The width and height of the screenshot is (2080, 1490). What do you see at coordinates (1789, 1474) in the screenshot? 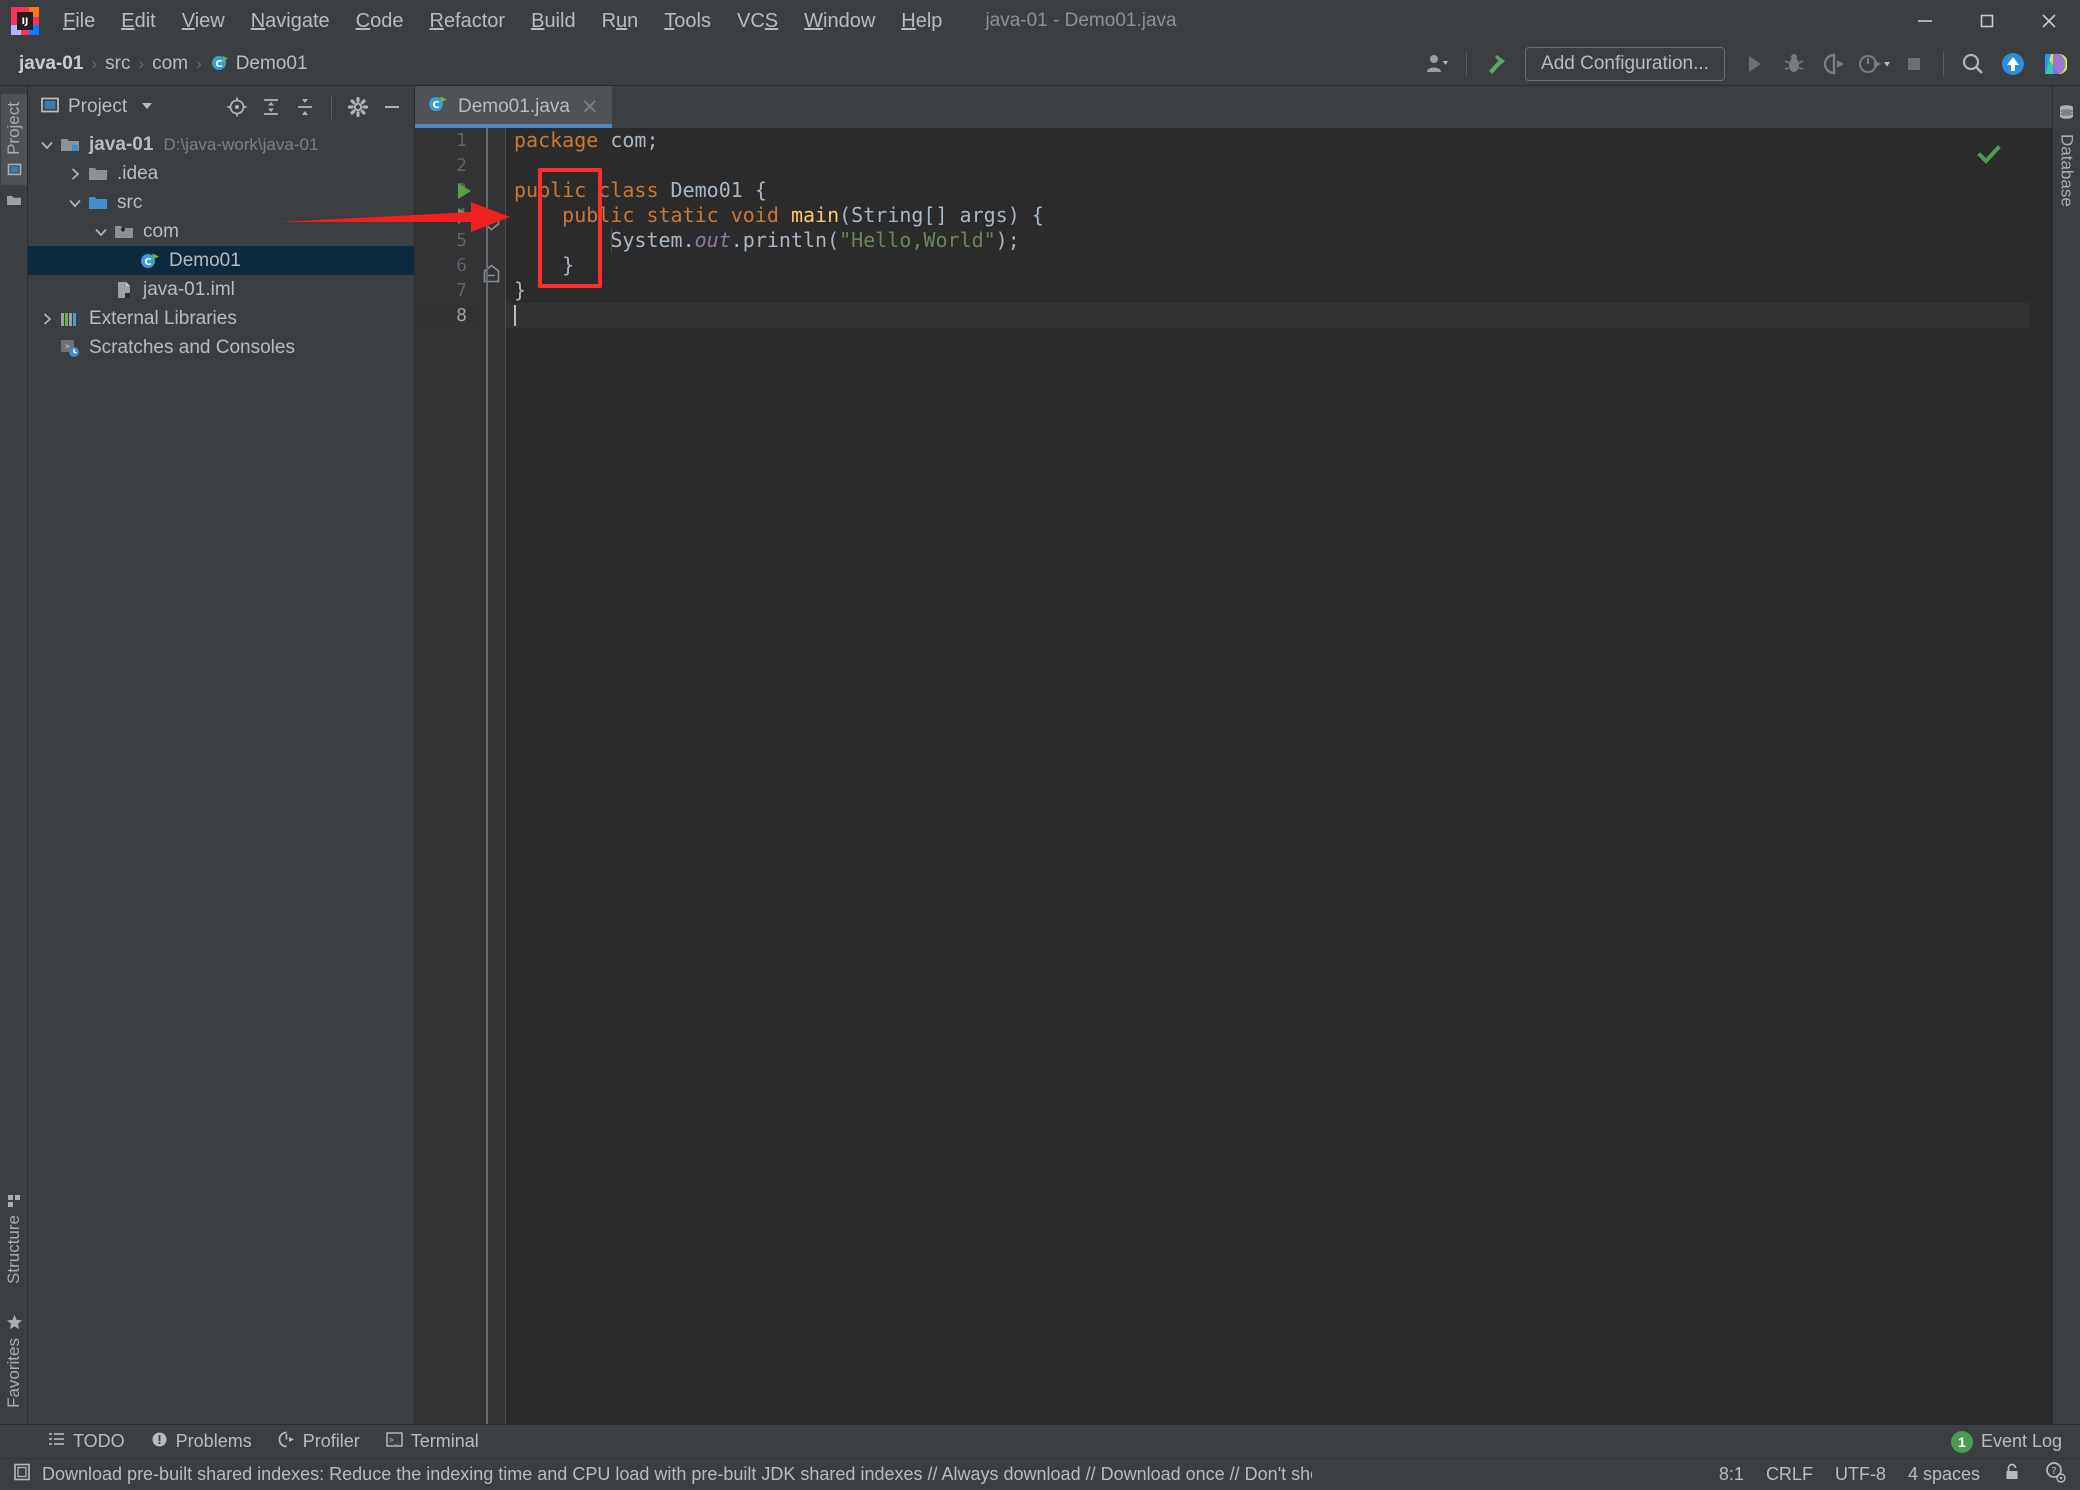
I see `line-separator: CRLF` at bounding box center [1789, 1474].